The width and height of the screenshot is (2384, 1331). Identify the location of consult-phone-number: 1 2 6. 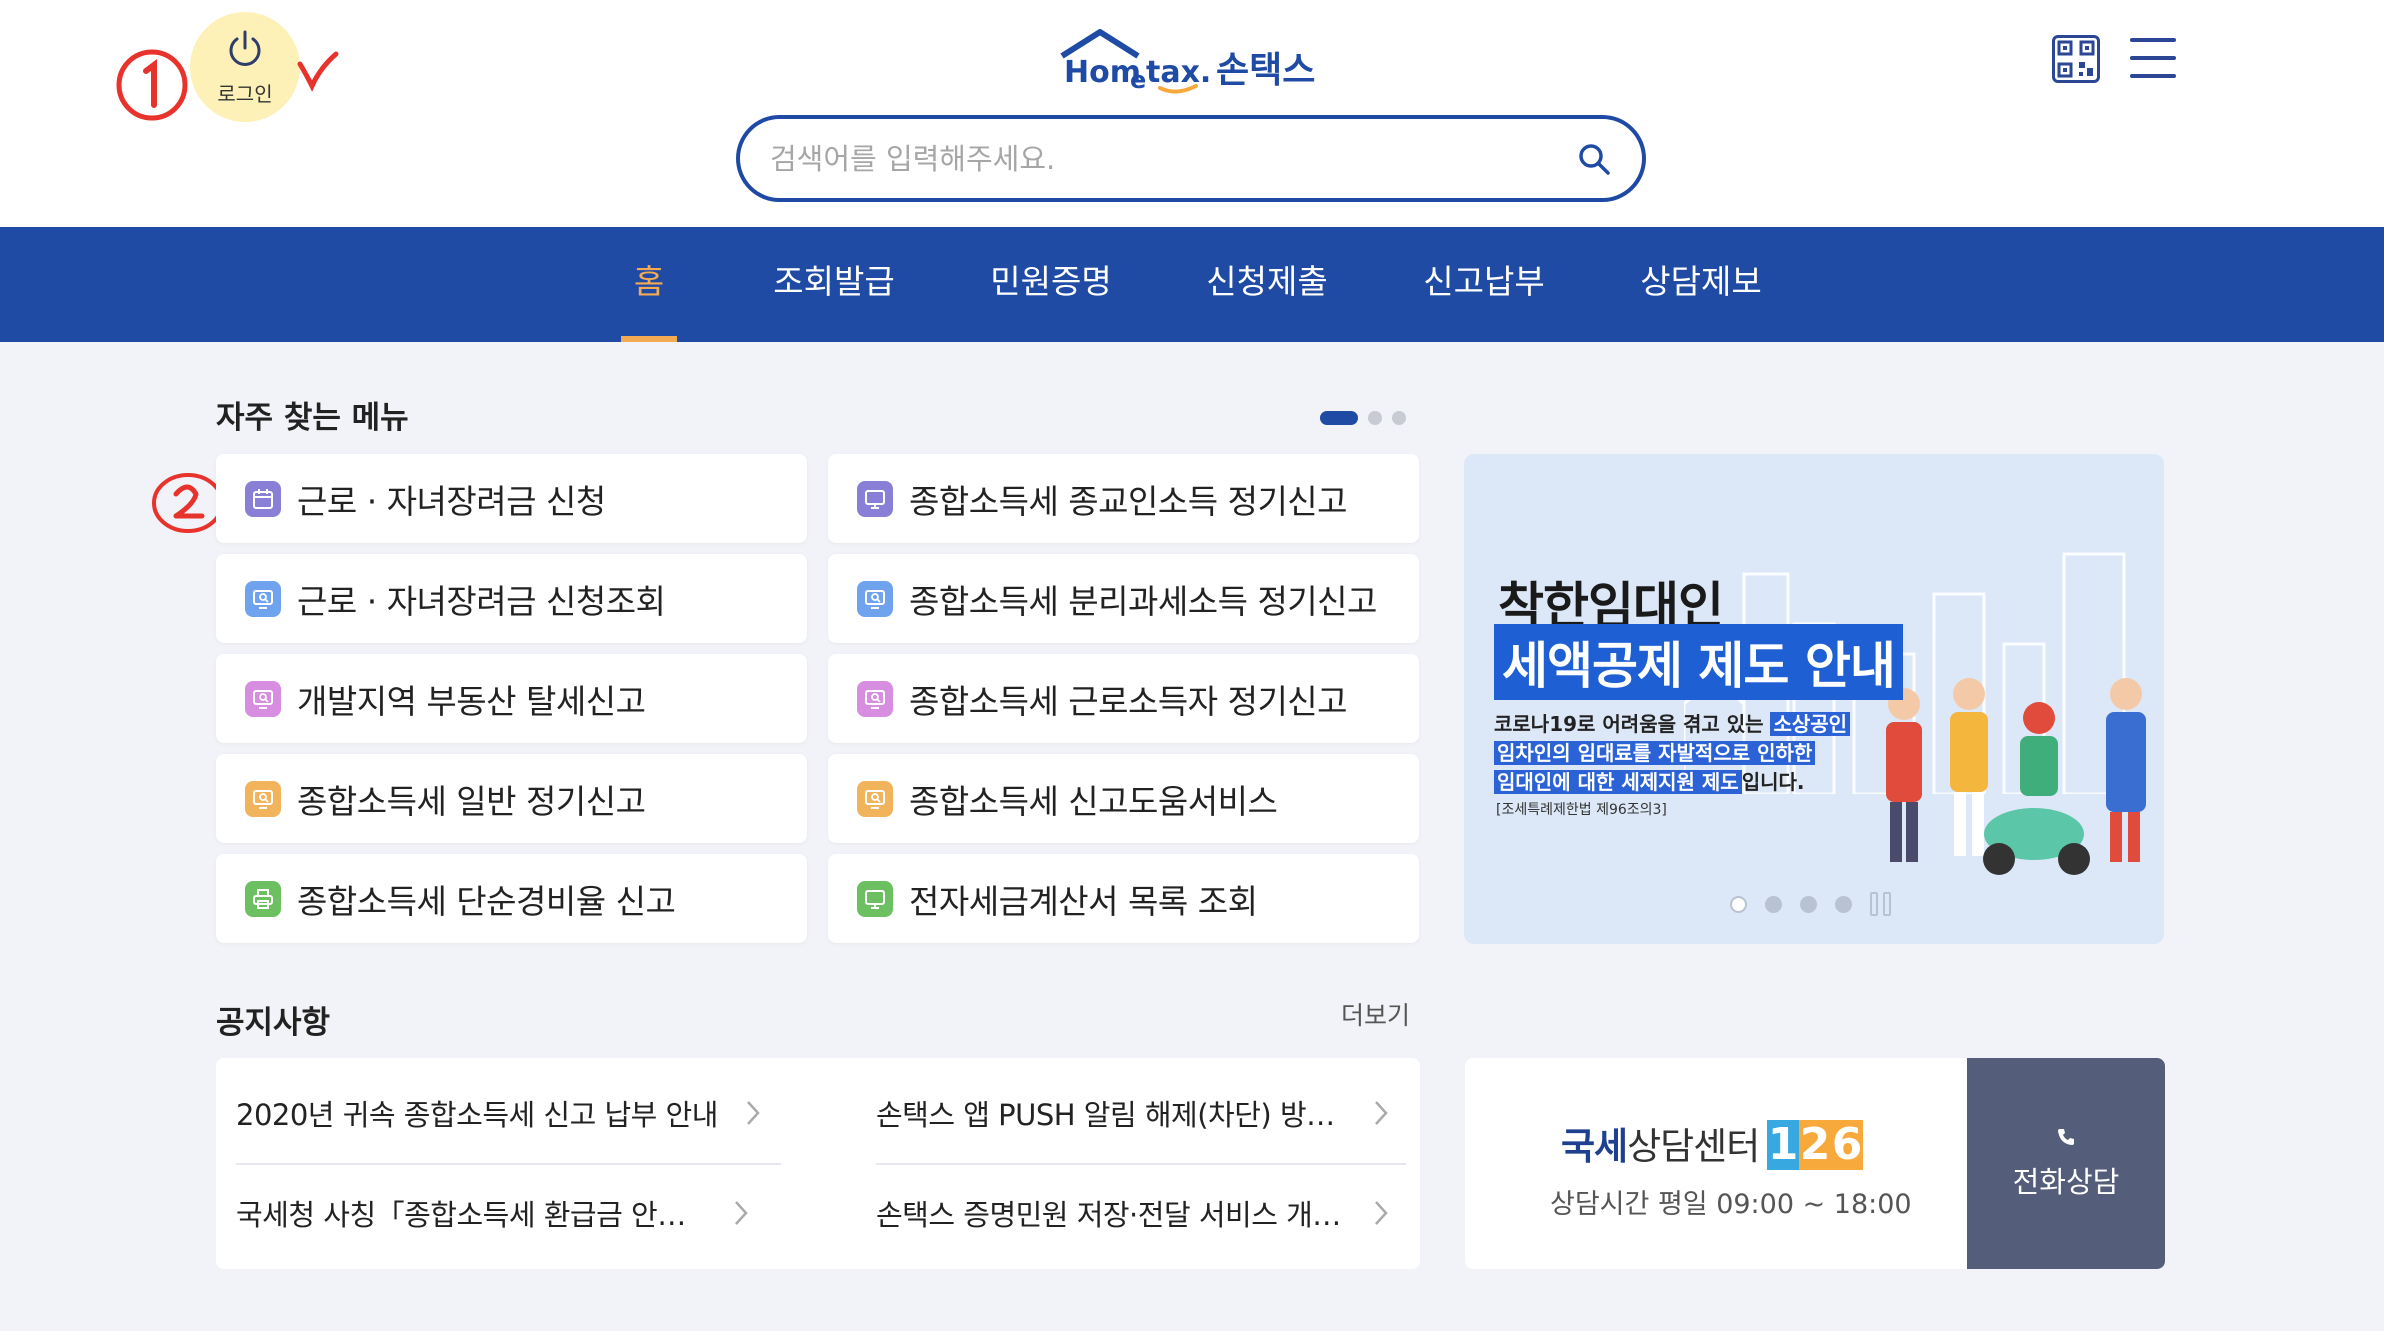
(1815, 1145).